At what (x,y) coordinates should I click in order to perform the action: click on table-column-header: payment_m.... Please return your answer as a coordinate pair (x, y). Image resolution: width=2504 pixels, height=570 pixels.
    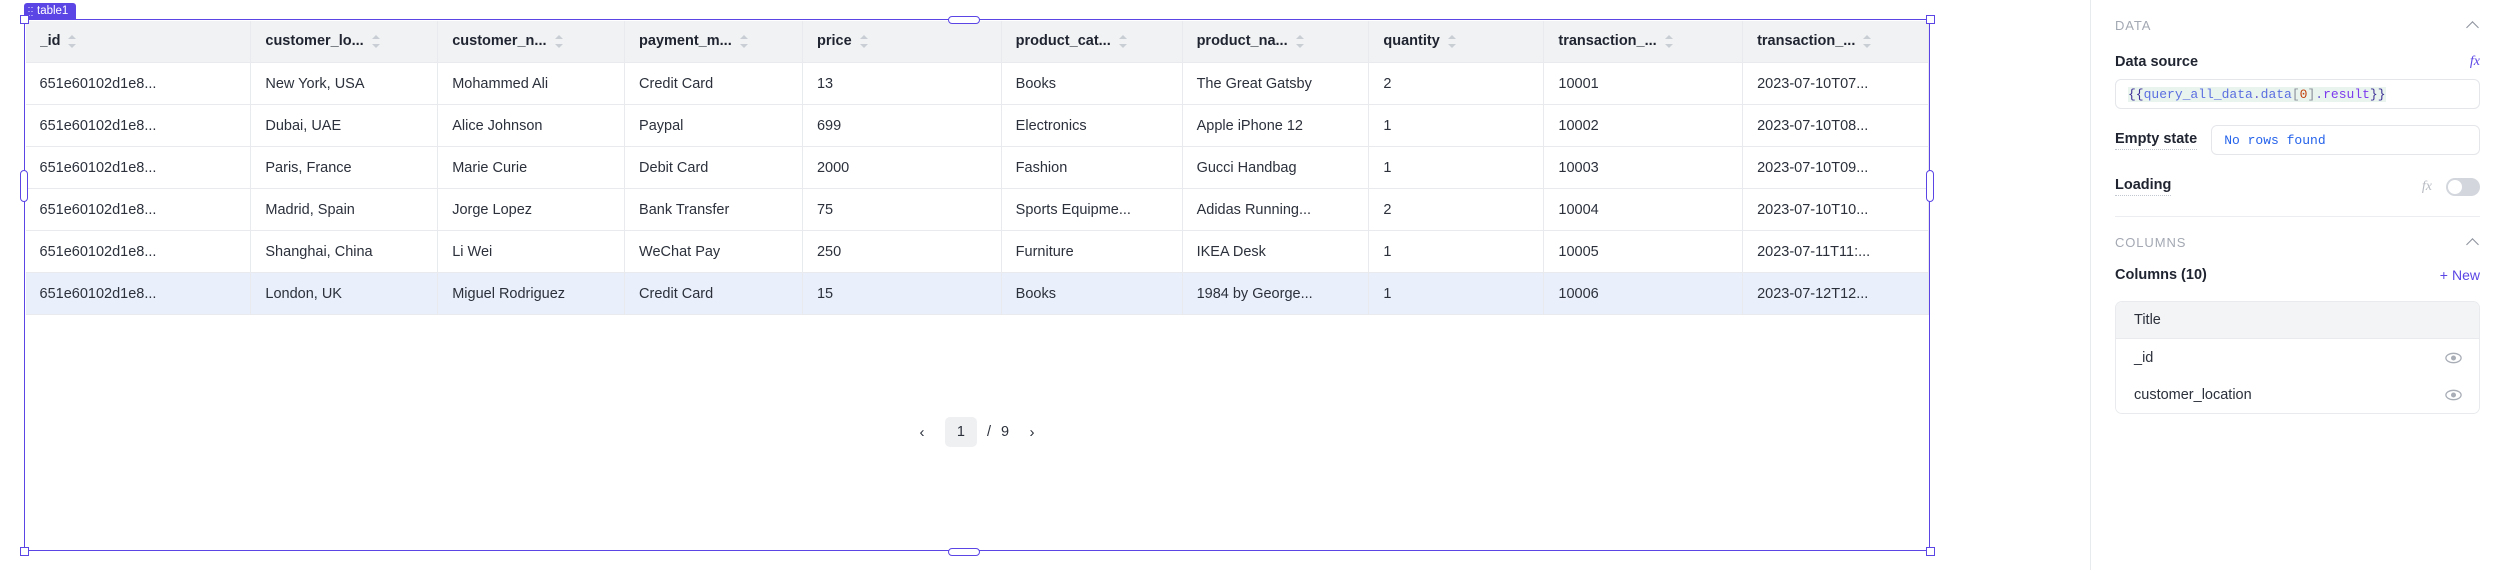
    Looking at the image, I should click on (713, 41).